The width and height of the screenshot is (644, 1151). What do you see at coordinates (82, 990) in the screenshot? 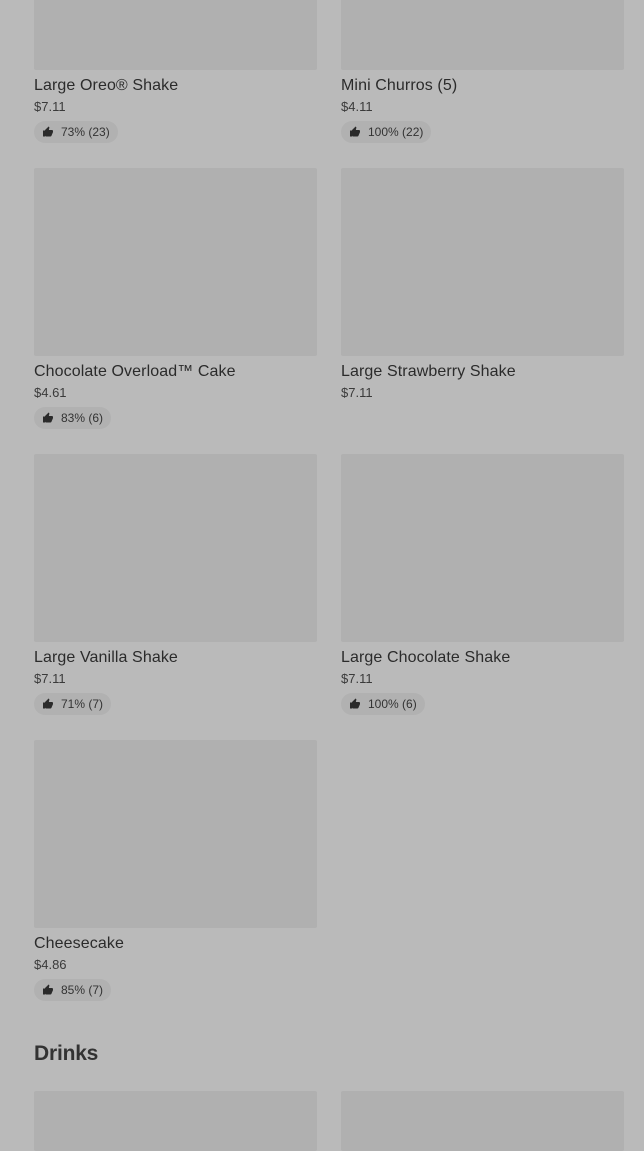
I see `rating-text: 85% (7)` at bounding box center [82, 990].